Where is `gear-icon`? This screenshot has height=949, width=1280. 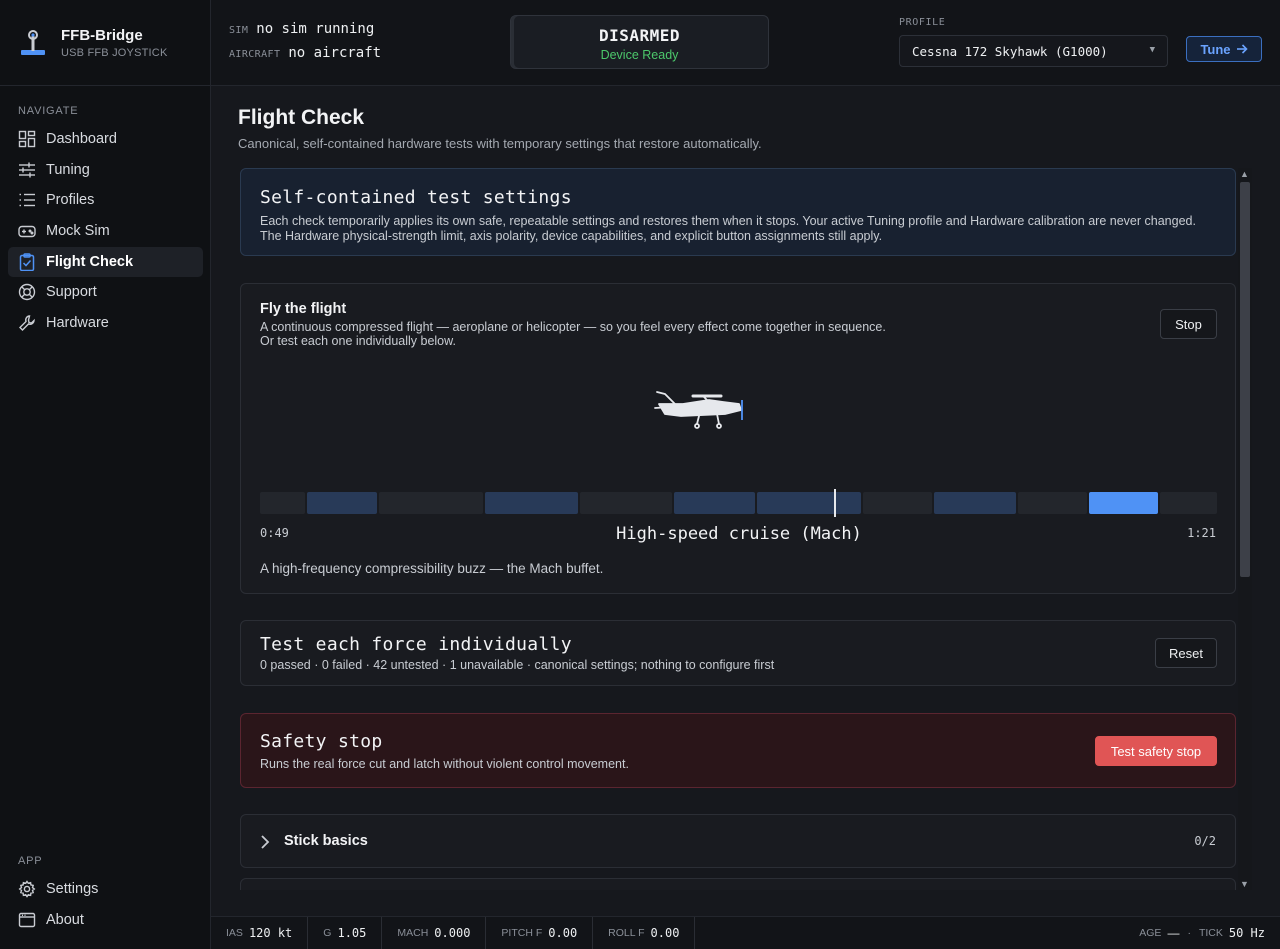 gear-icon is located at coordinates (27, 889).